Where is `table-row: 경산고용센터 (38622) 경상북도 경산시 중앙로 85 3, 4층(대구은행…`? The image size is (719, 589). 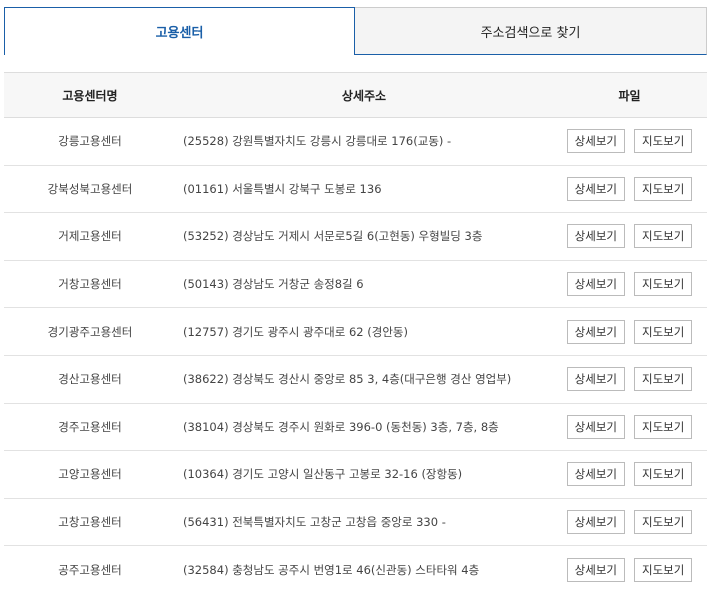 table-row: 경산고용센터 (38622) 경상북도 경산시 중앙로 85 3, 4층(대구은행… is located at coordinates (355, 380).